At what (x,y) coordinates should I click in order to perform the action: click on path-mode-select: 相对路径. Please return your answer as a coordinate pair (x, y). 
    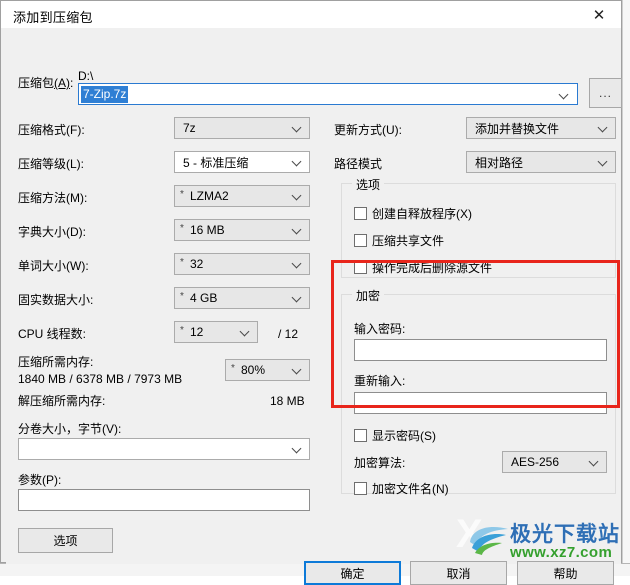
    Looking at the image, I should click on (541, 162).